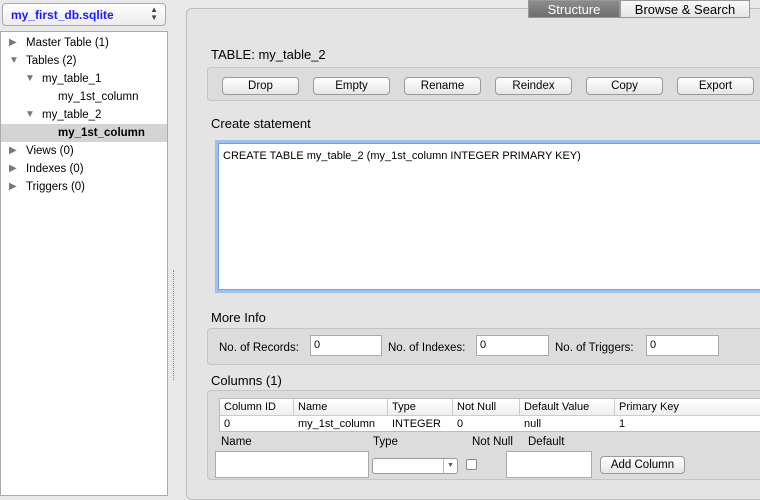  Describe the element at coordinates (351, 86) in the screenshot. I see `empty-button: Empty` at that location.